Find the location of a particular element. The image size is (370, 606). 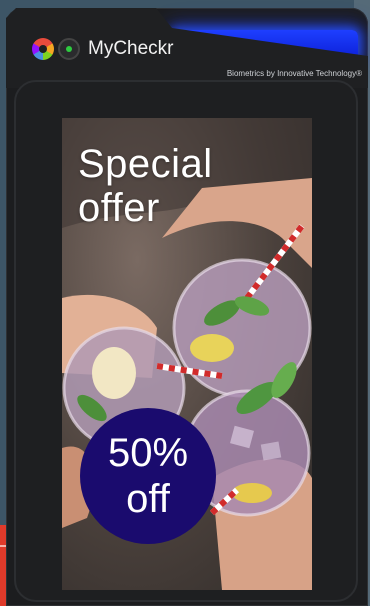

discount-badge: 50% off is located at coordinates (148, 476).